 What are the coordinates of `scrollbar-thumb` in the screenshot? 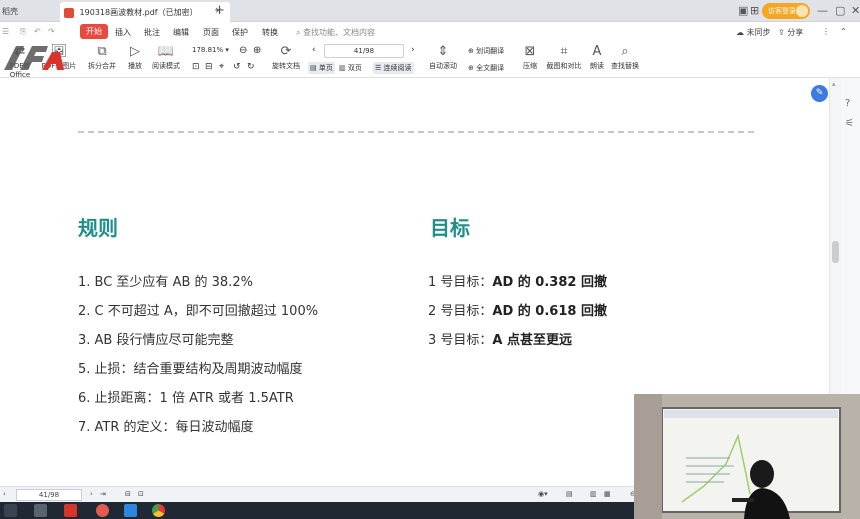 It's located at (835, 252).